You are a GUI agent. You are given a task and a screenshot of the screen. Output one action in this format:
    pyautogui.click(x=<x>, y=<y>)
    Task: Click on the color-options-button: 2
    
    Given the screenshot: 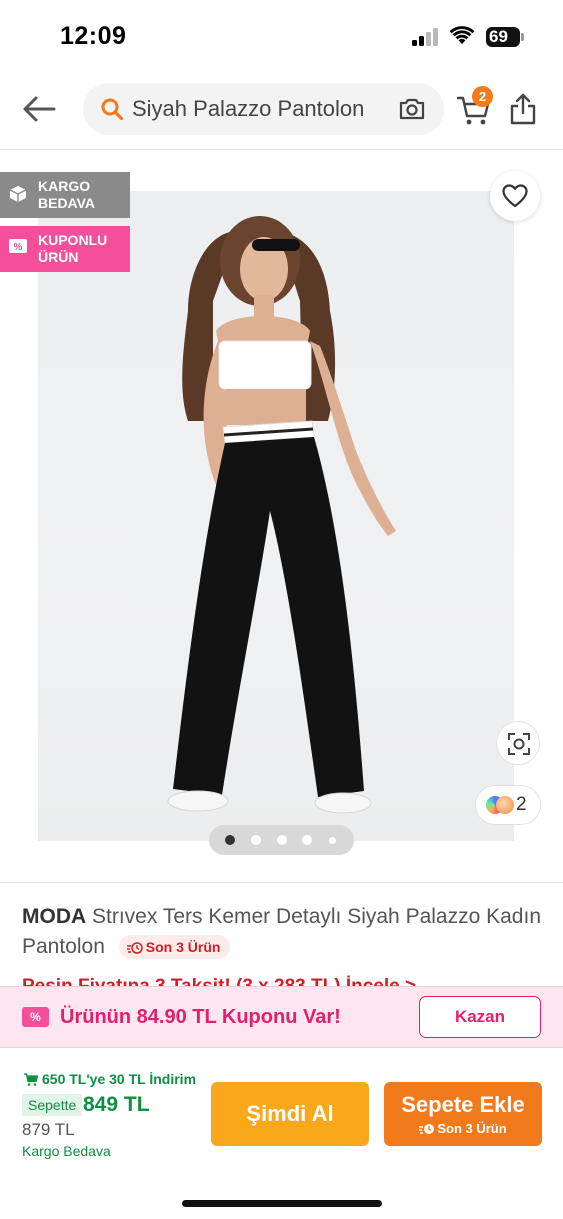 What is the action you would take?
    pyautogui.click(x=508, y=805)
    